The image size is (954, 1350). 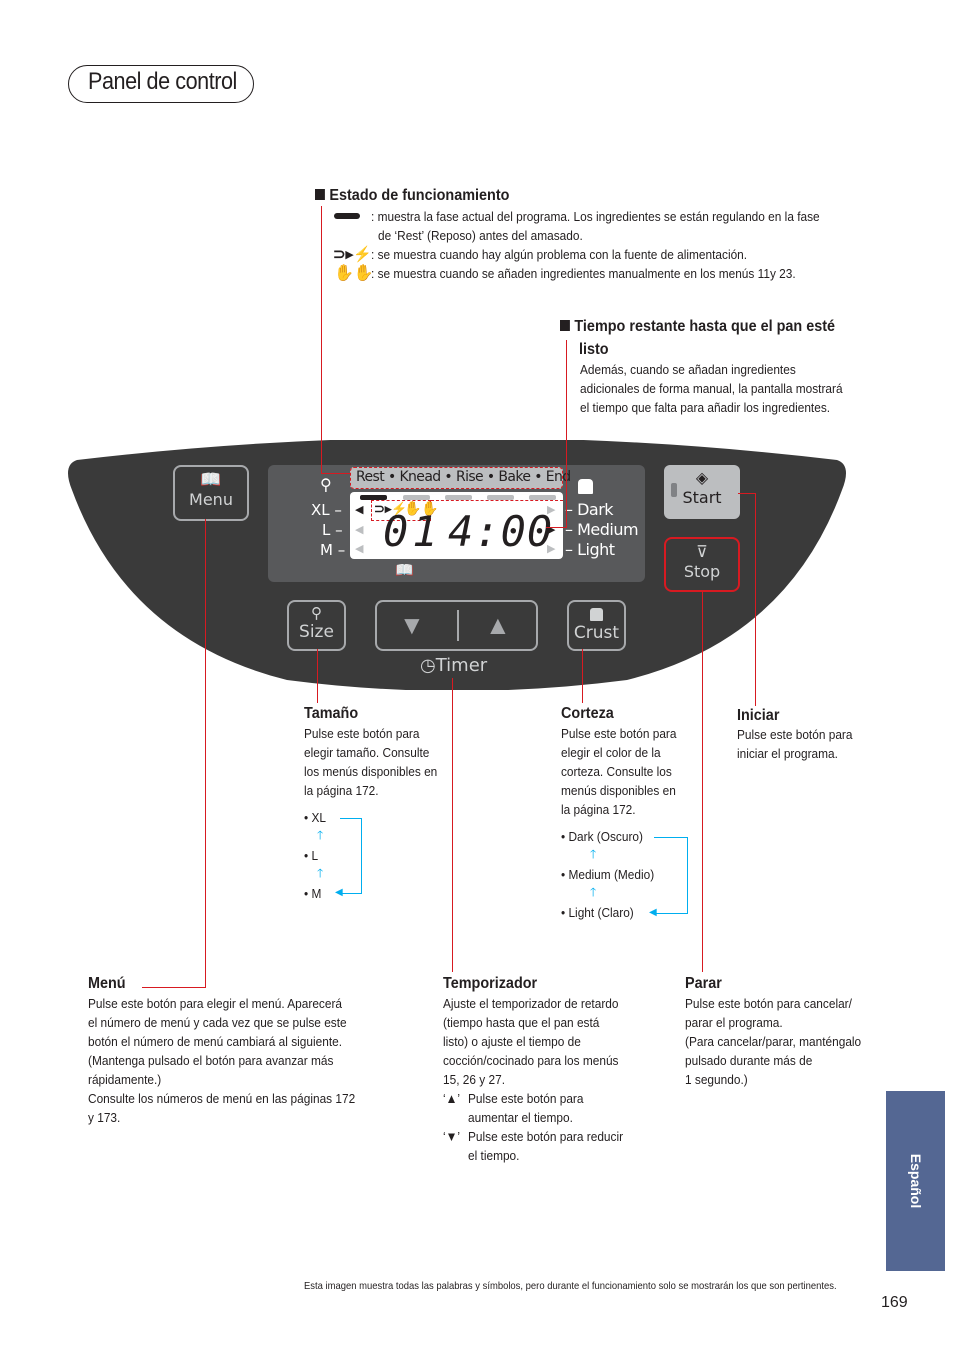 What do you see at coordinates (598, 809) in the screenshot?
I see `corteza-line: la página 172.` at bounding box center [598, 809].